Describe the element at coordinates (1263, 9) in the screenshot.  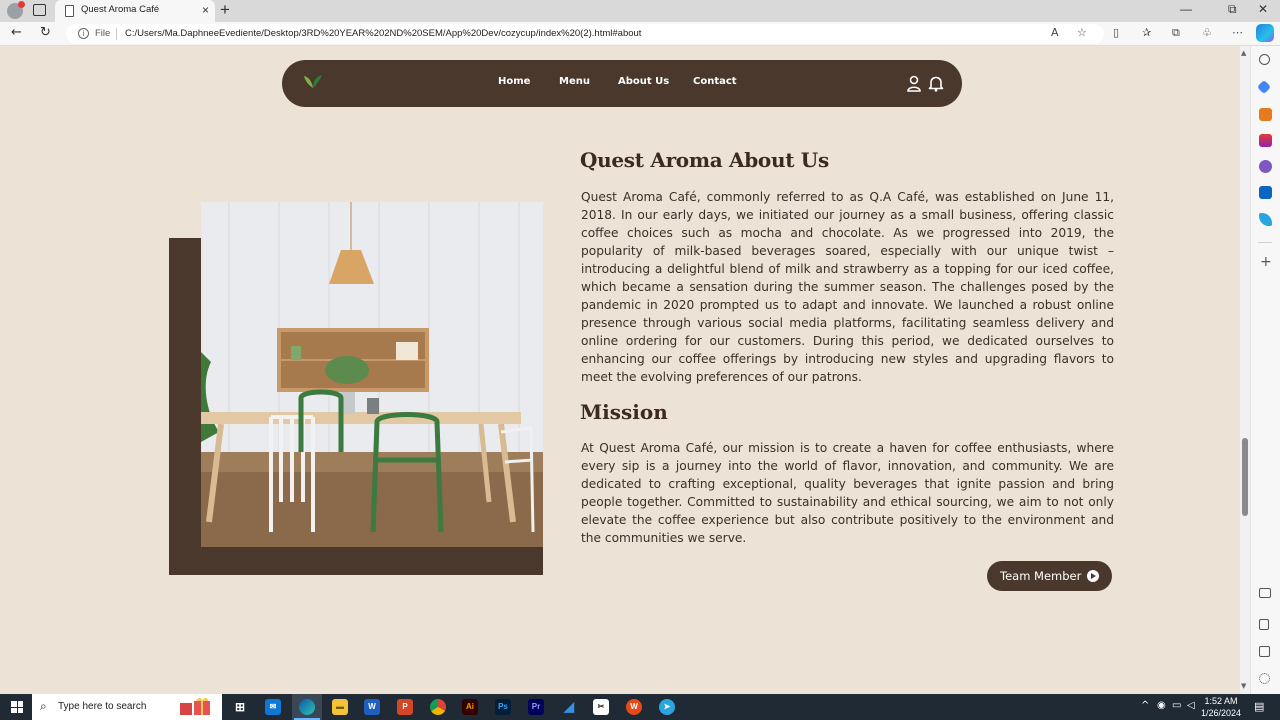
I see `close-window-button: ✕` at that location.